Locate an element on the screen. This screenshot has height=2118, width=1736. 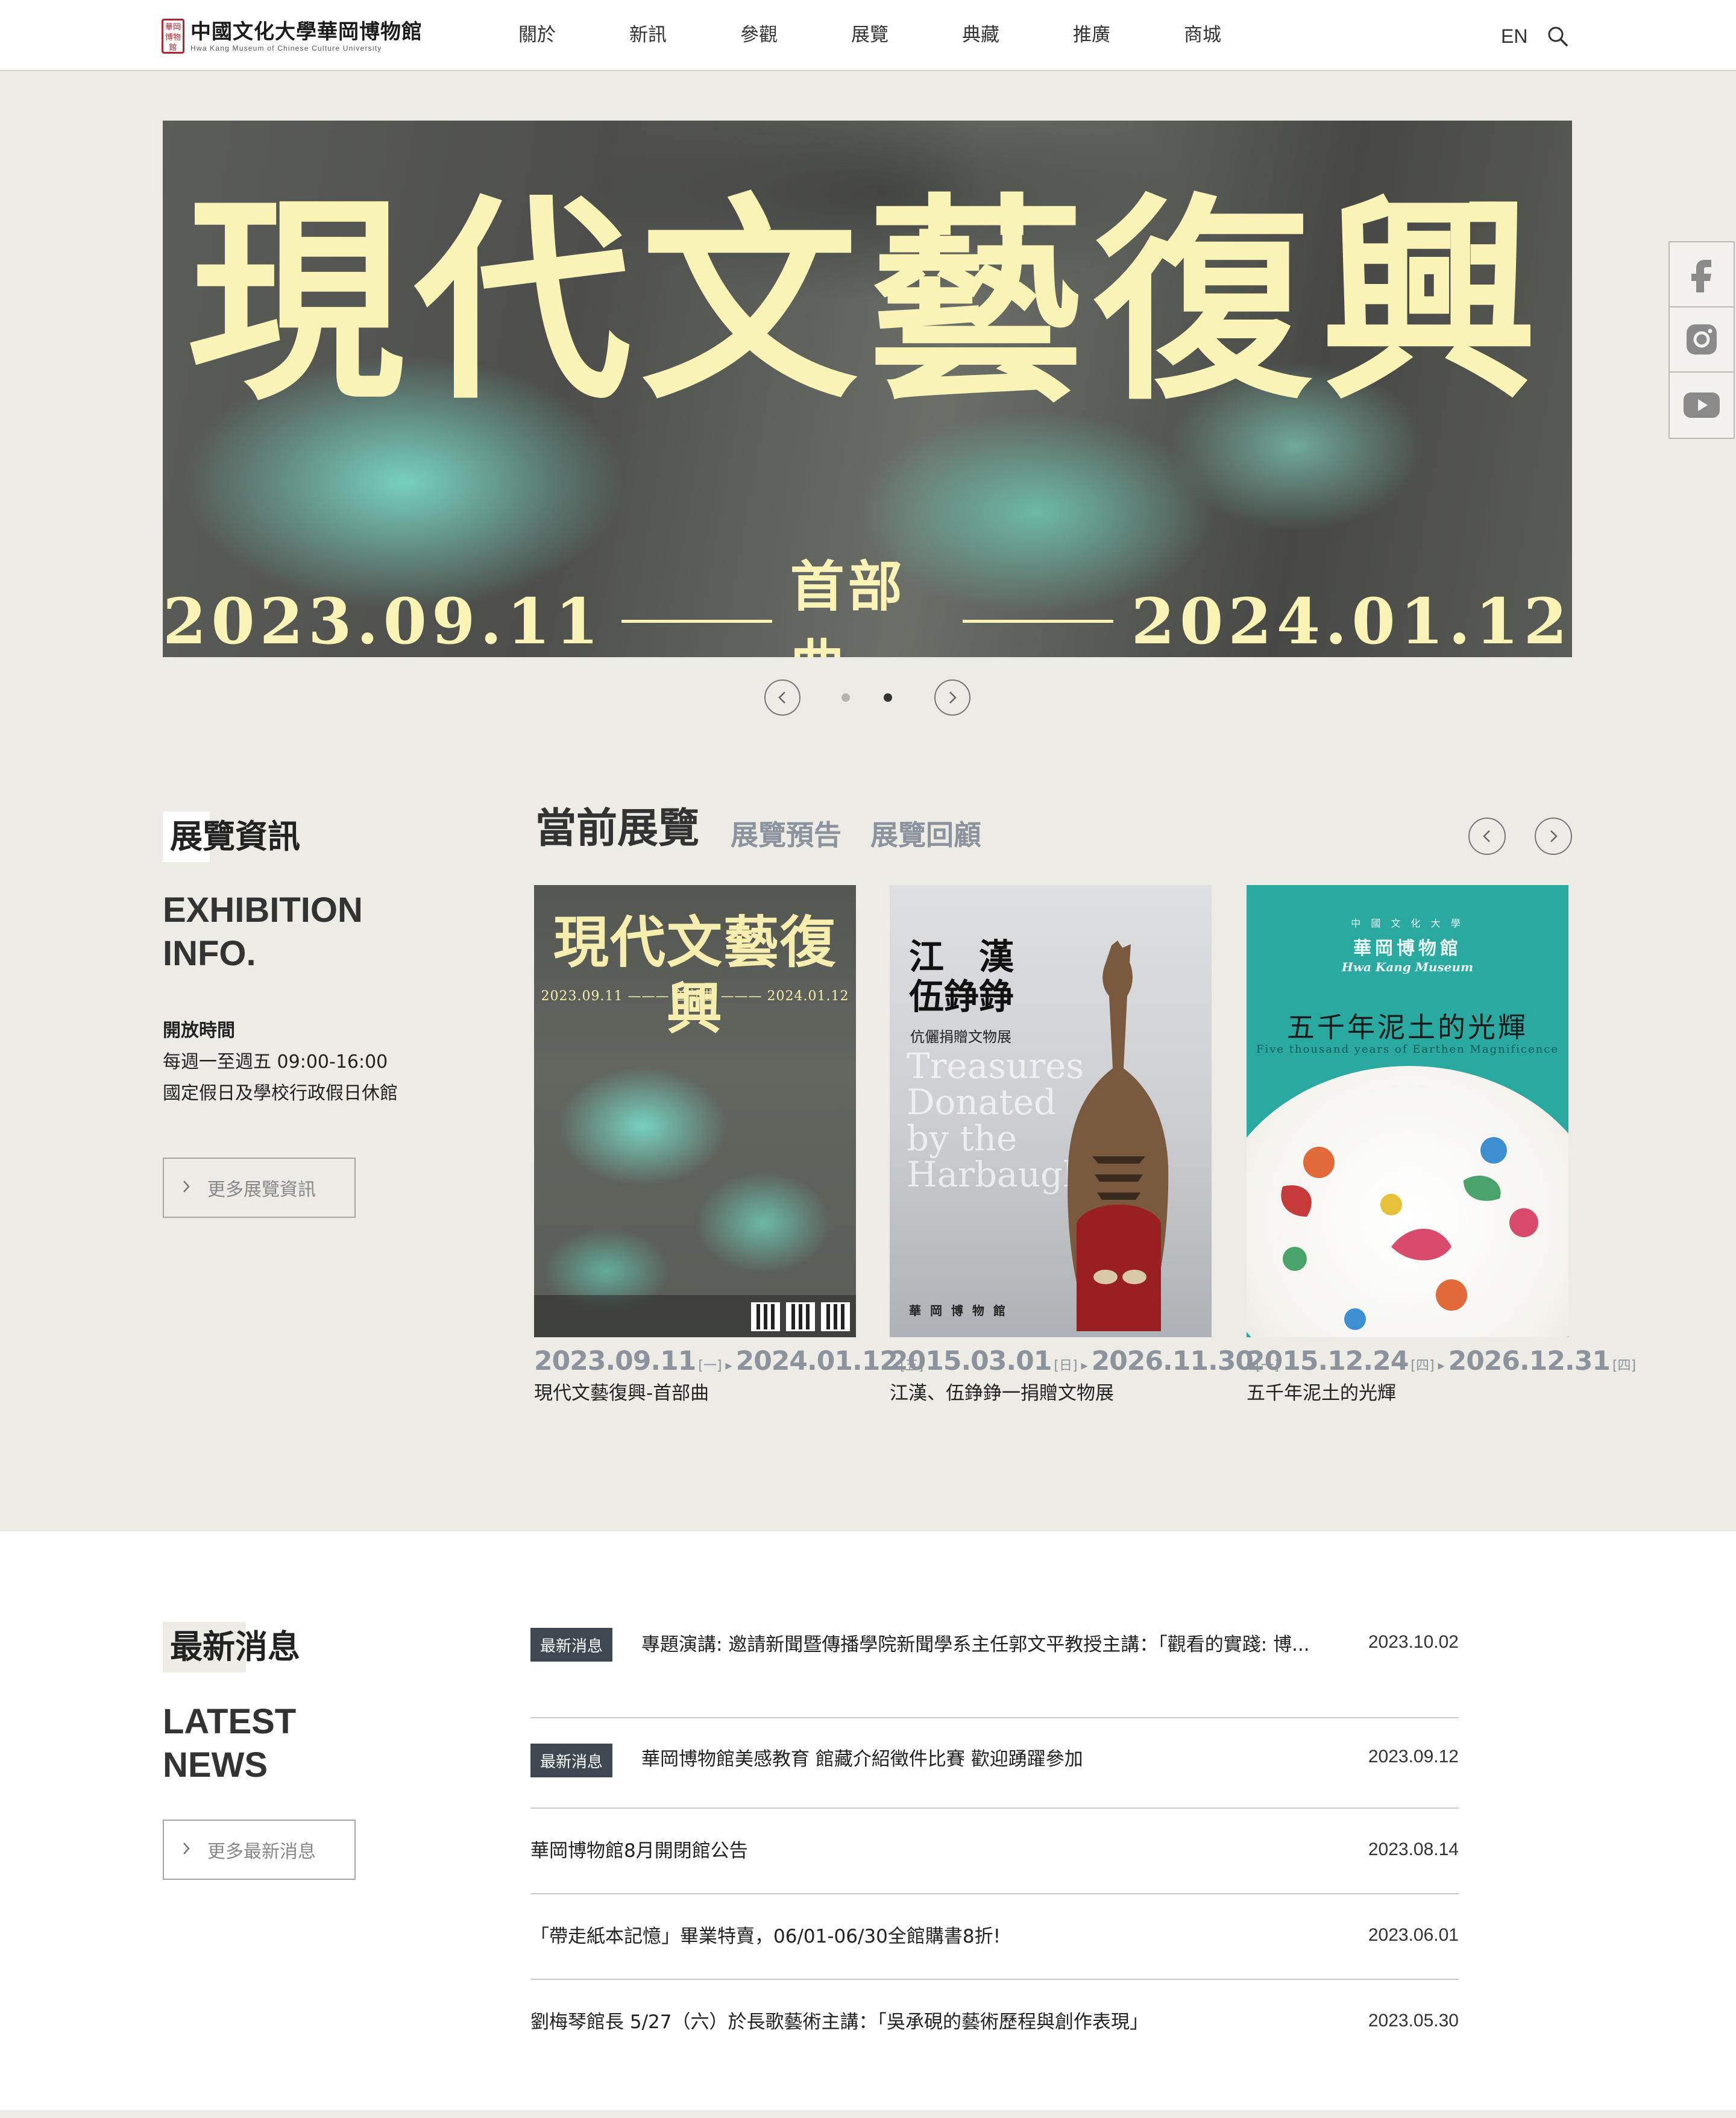
poster-title: 五千年泥土的光輝 is located at coordinates (1407, 1027).